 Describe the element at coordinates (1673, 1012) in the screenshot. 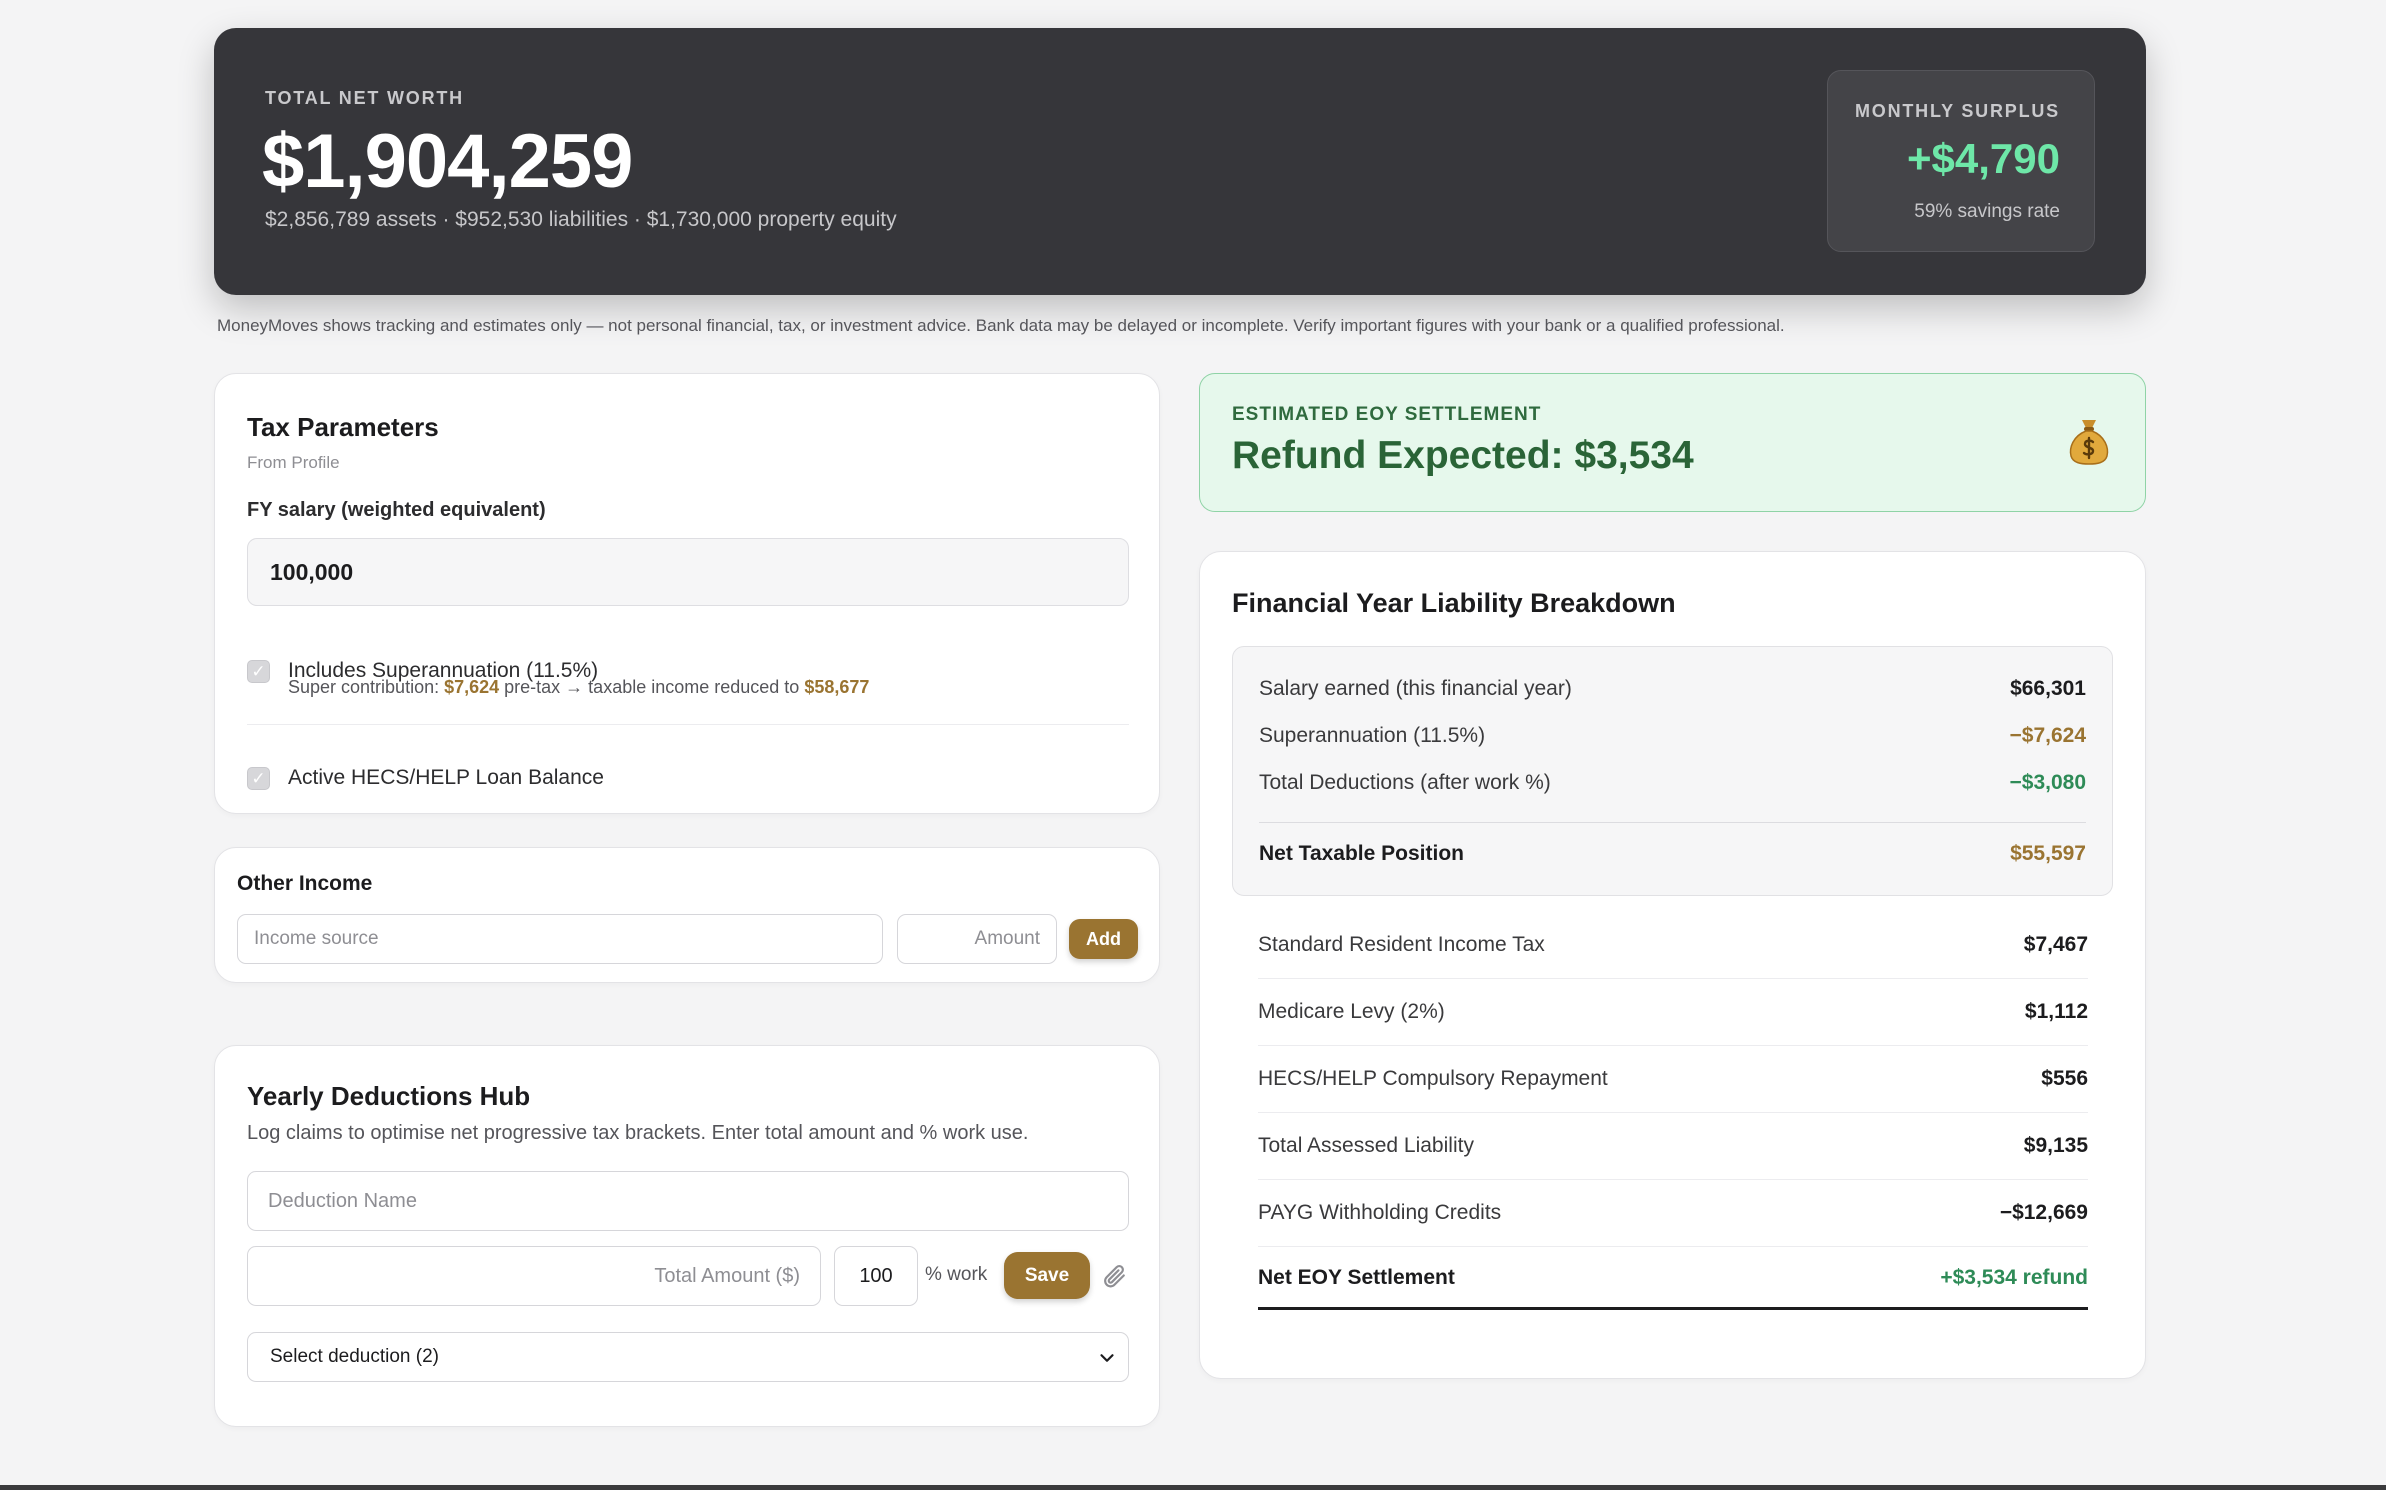

I see `liability-row-medicare: Medicare Levy (2%) $1,112` at that location.